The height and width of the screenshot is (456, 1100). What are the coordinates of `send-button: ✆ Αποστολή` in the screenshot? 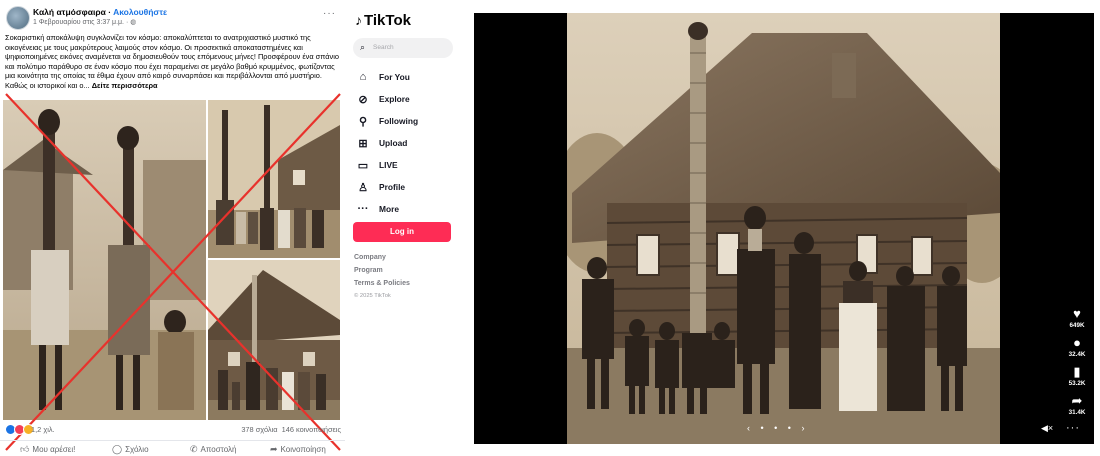 It's located at (213, 449).